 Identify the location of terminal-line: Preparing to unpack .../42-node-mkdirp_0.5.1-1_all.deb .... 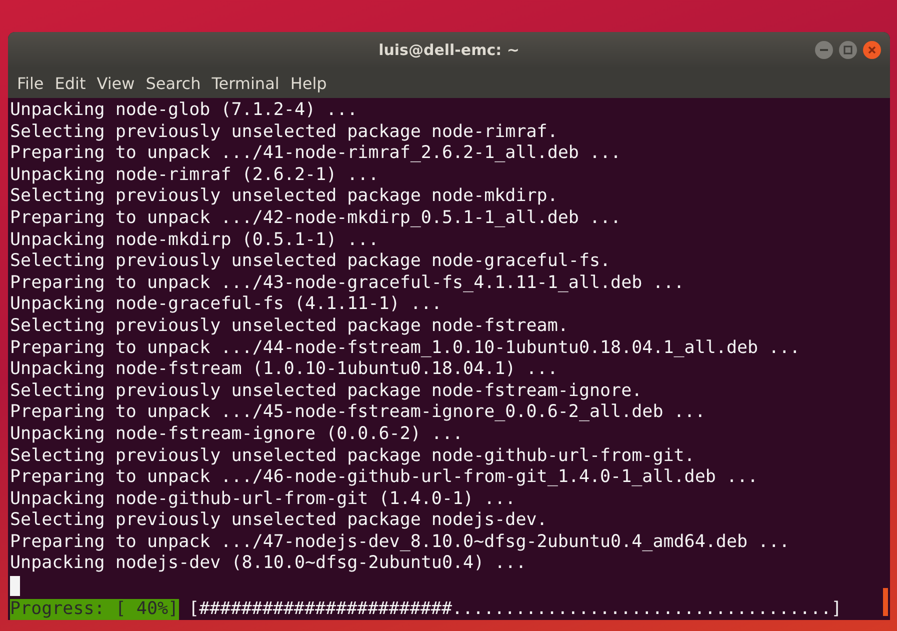
(316, 219).